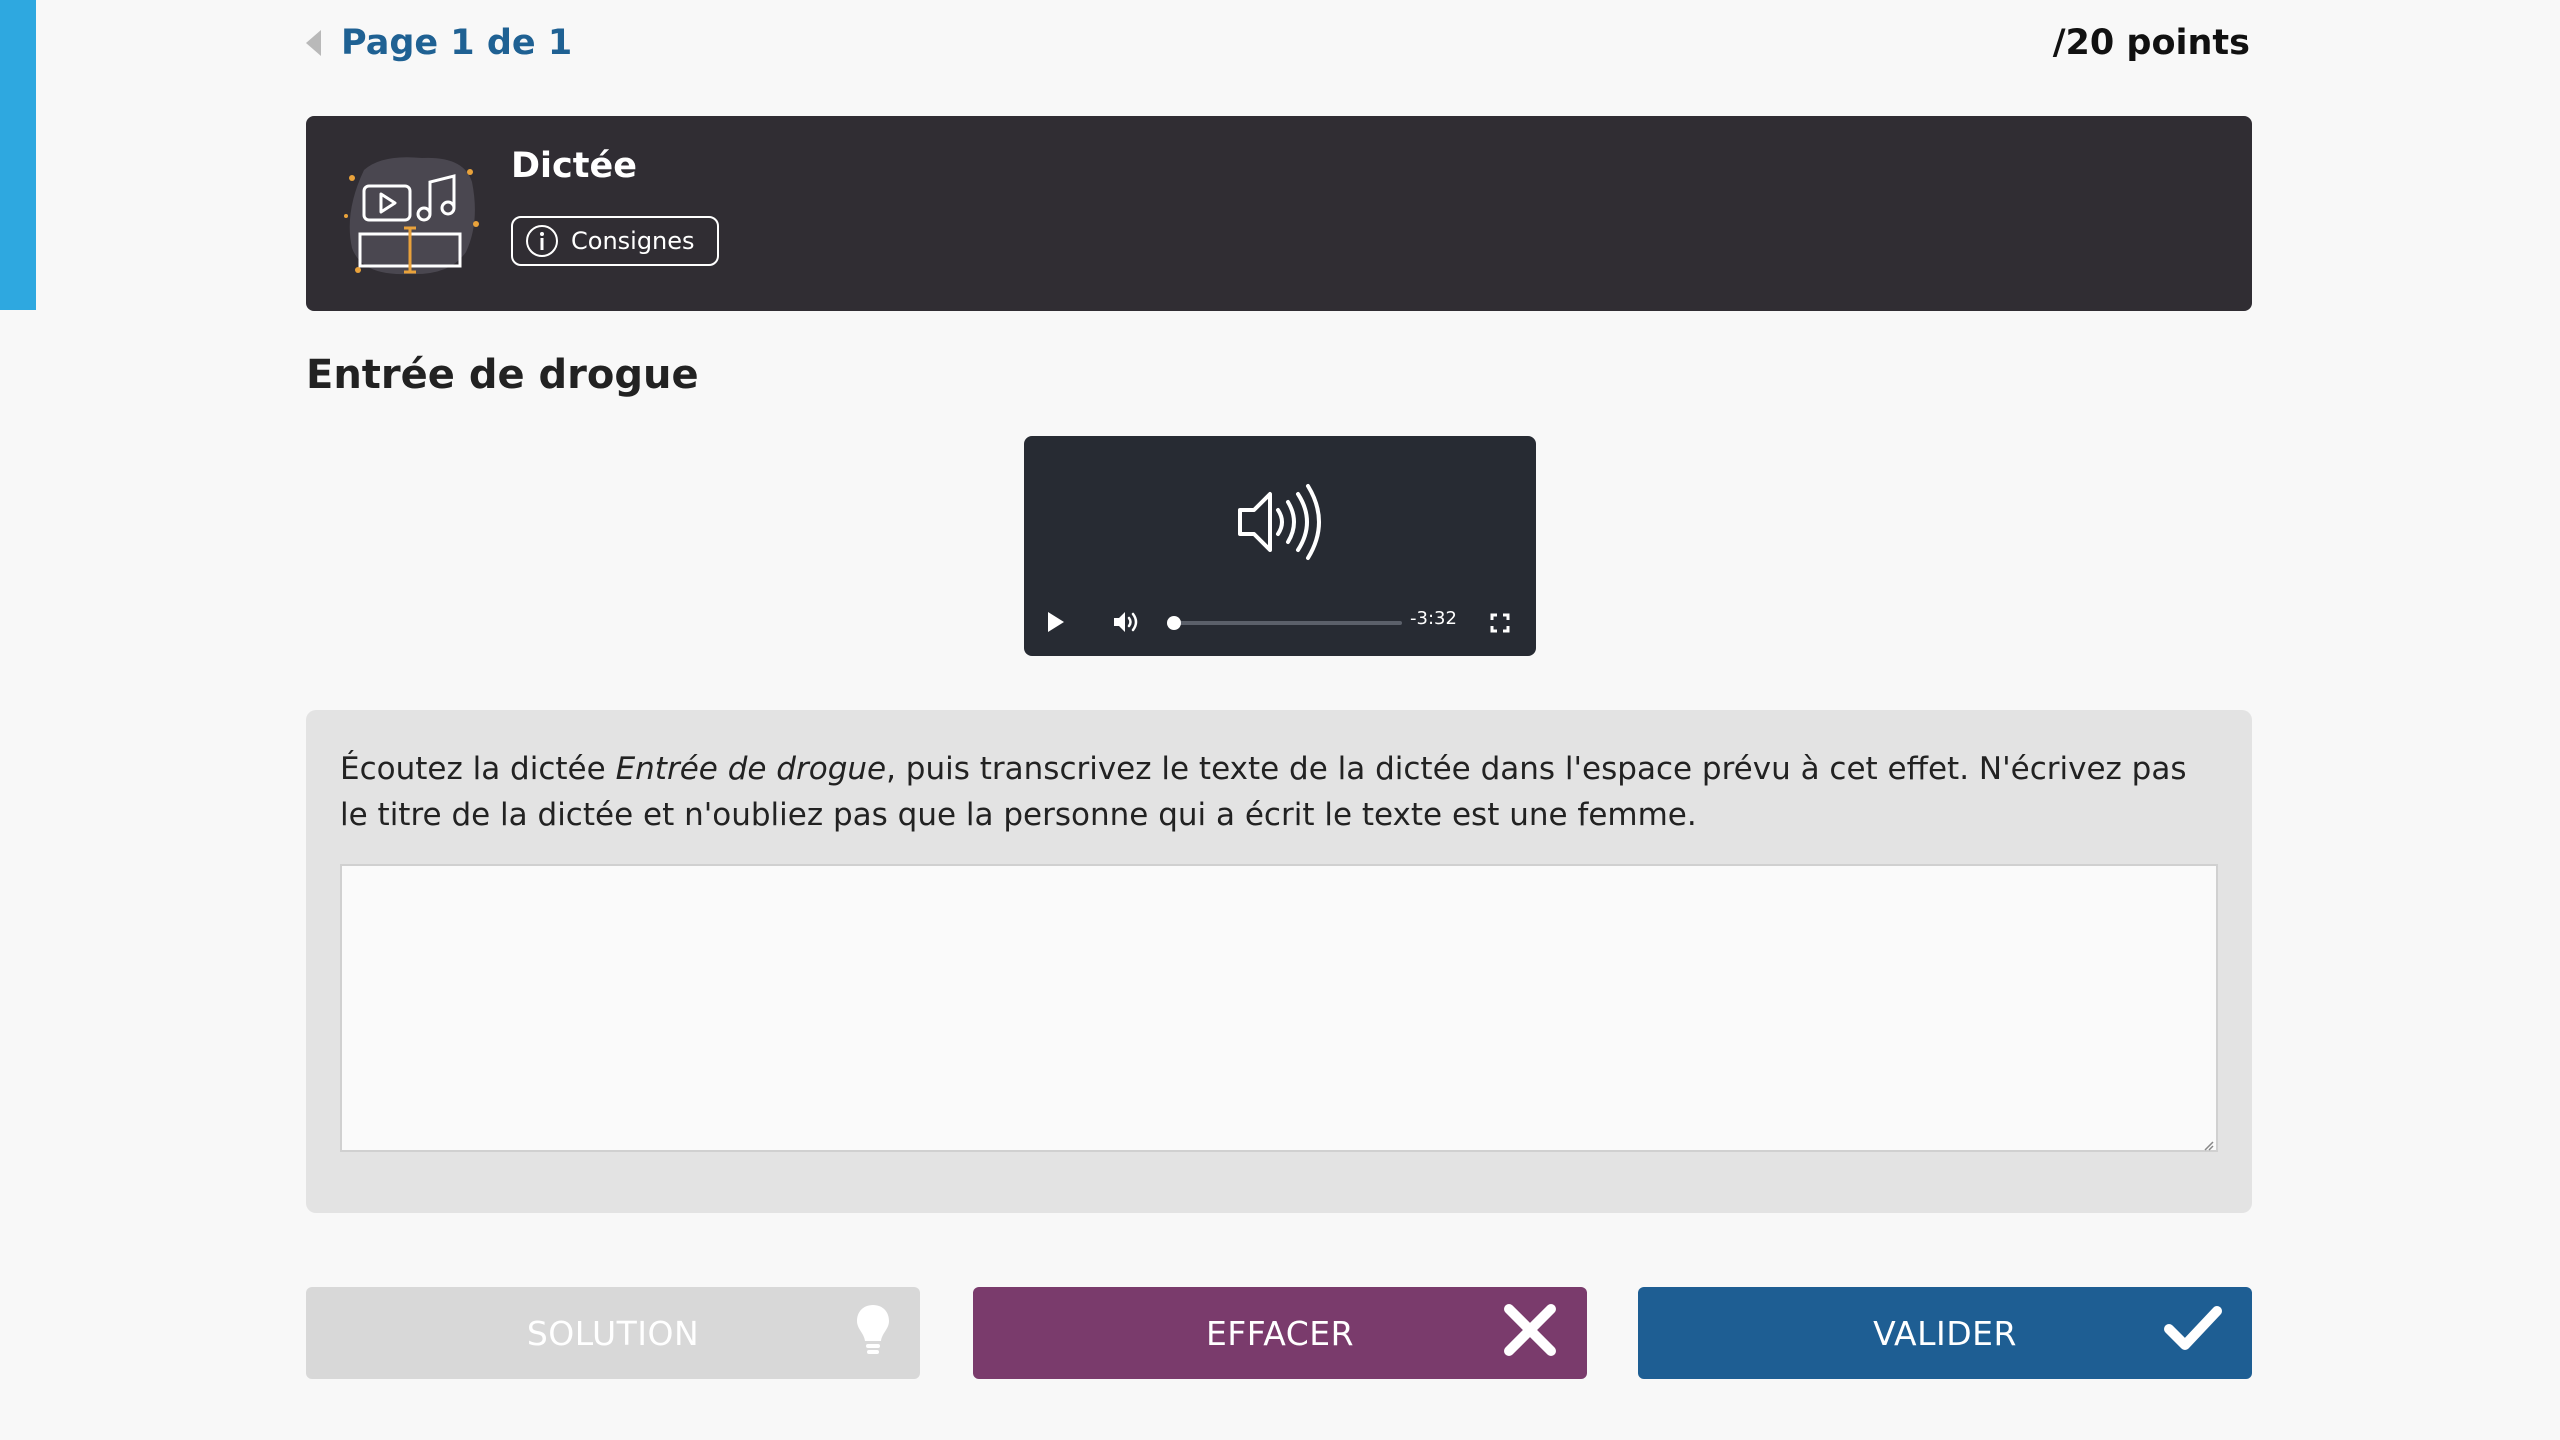  I want to click on info-icon, so click(542, 241).